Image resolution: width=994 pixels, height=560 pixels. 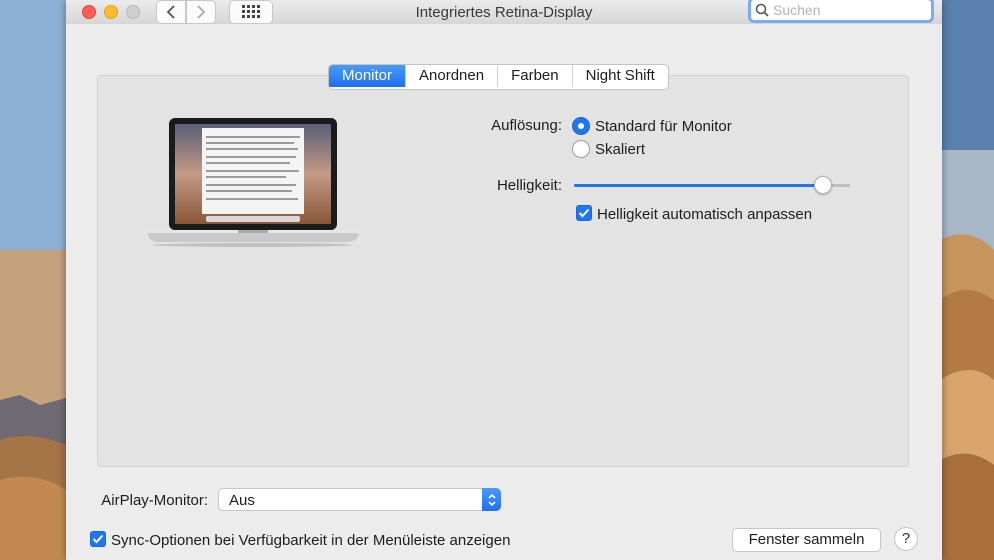 I want to click on close-window-button, so click(x=89, y=12).